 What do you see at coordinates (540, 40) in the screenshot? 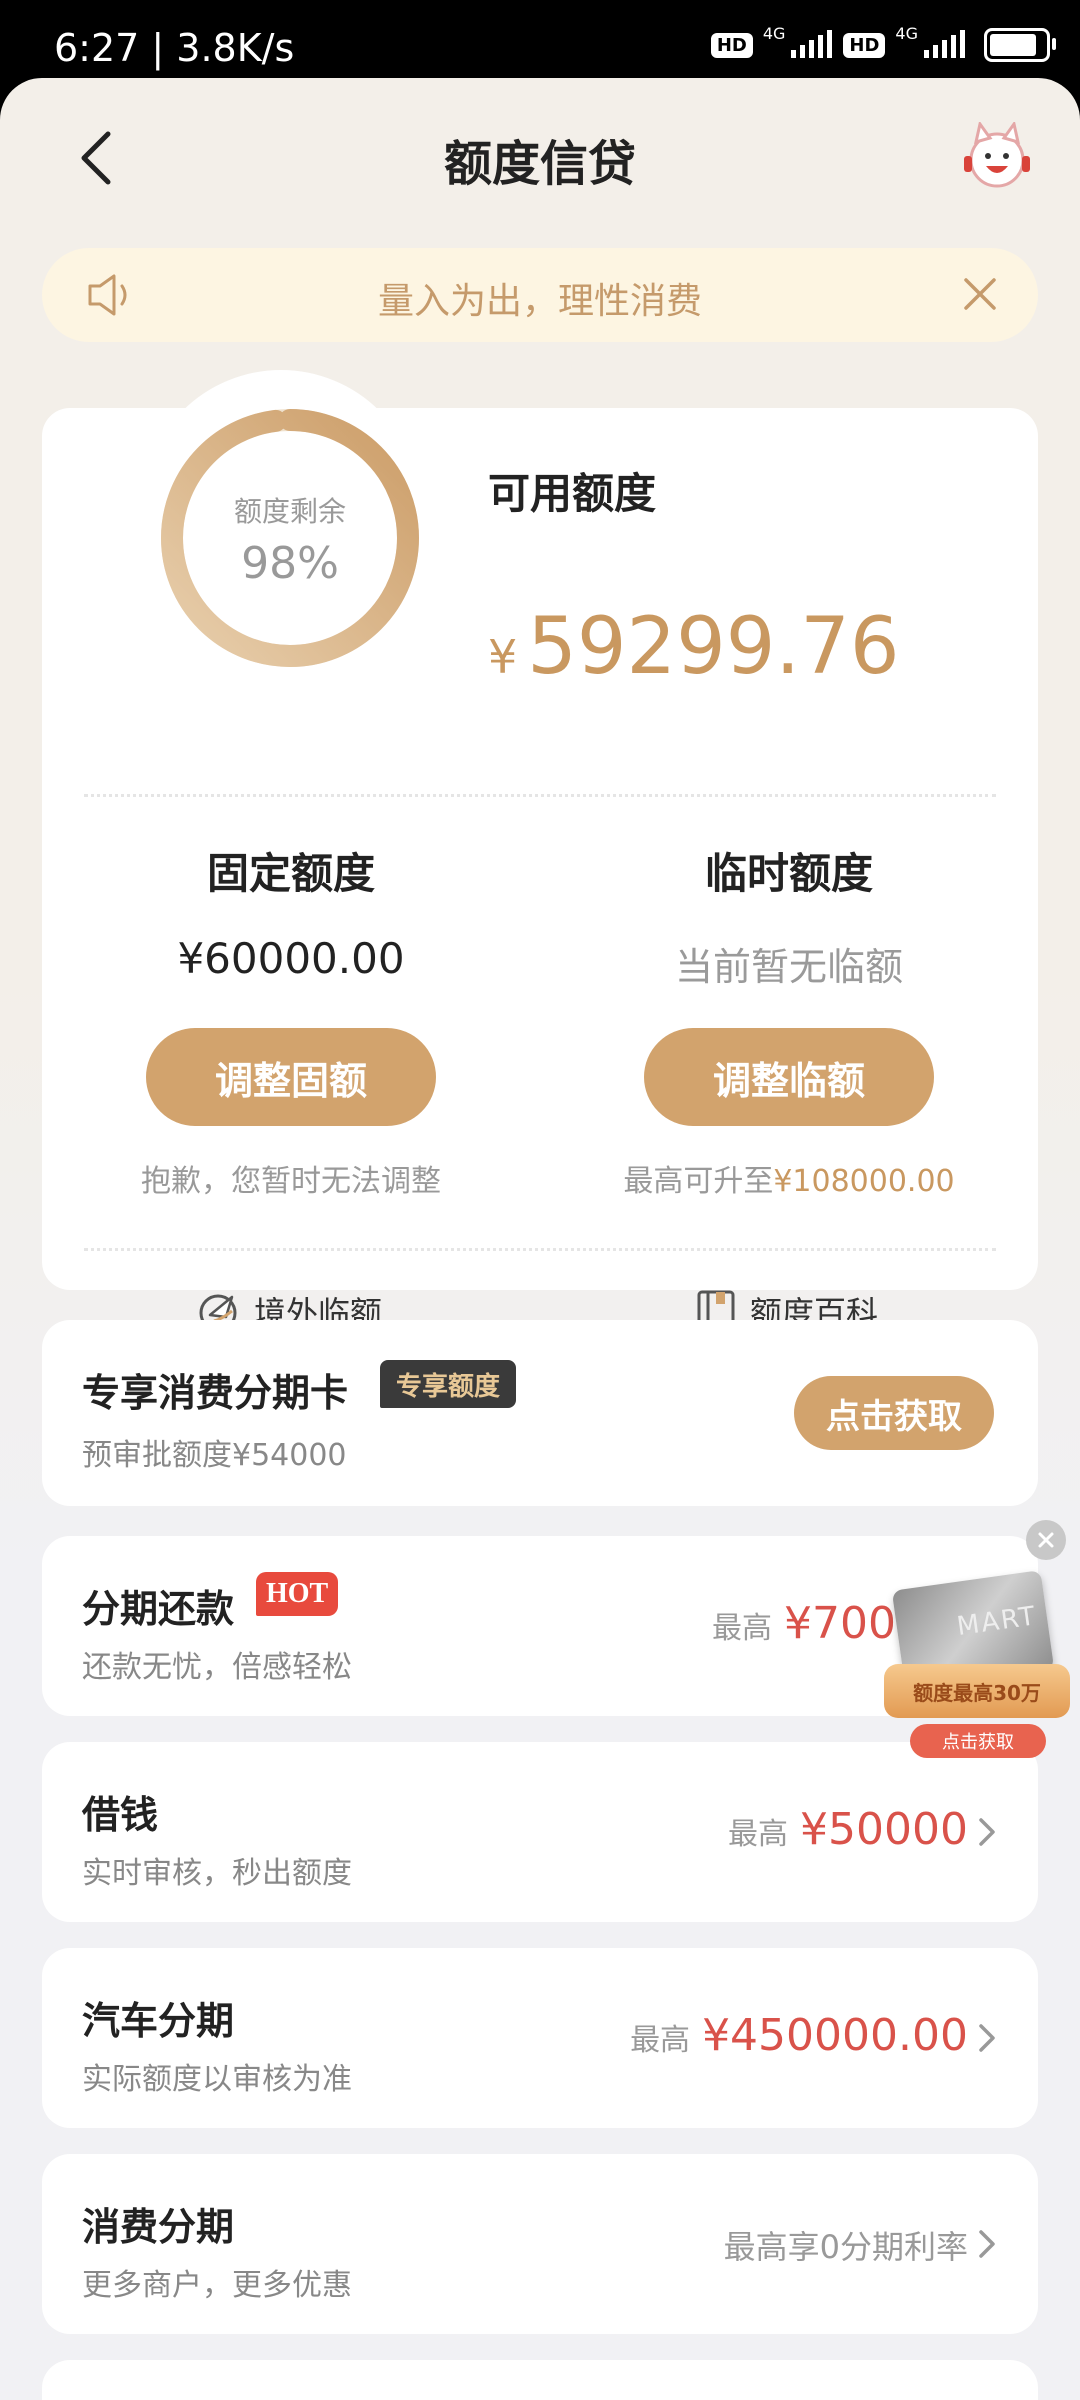
I see `status-bar: 6:27 | 3.8K/s HD 4G HD 4G` at bounding box center [540, 40].